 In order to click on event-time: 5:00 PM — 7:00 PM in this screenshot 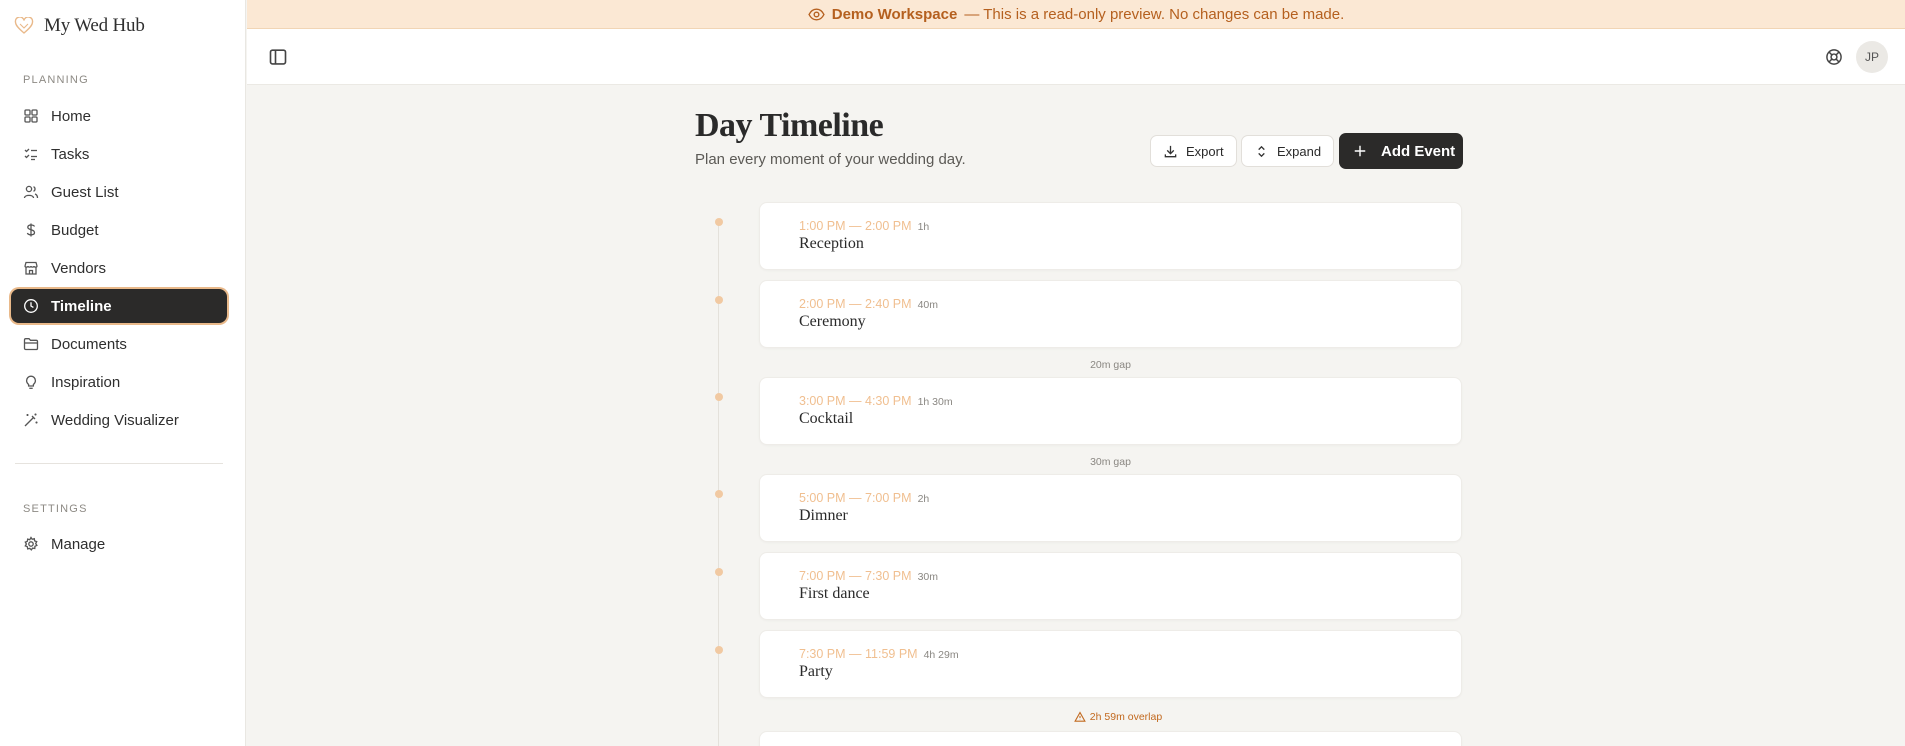, I will do `click(855, 498)`.